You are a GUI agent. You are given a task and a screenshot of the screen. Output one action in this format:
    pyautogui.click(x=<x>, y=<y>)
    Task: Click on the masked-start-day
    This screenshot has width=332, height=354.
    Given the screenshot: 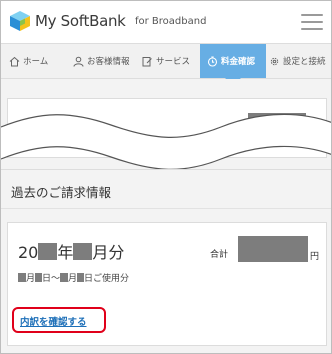 What is the action you would take?
    pyautogui.click(x=39, y=277)
    